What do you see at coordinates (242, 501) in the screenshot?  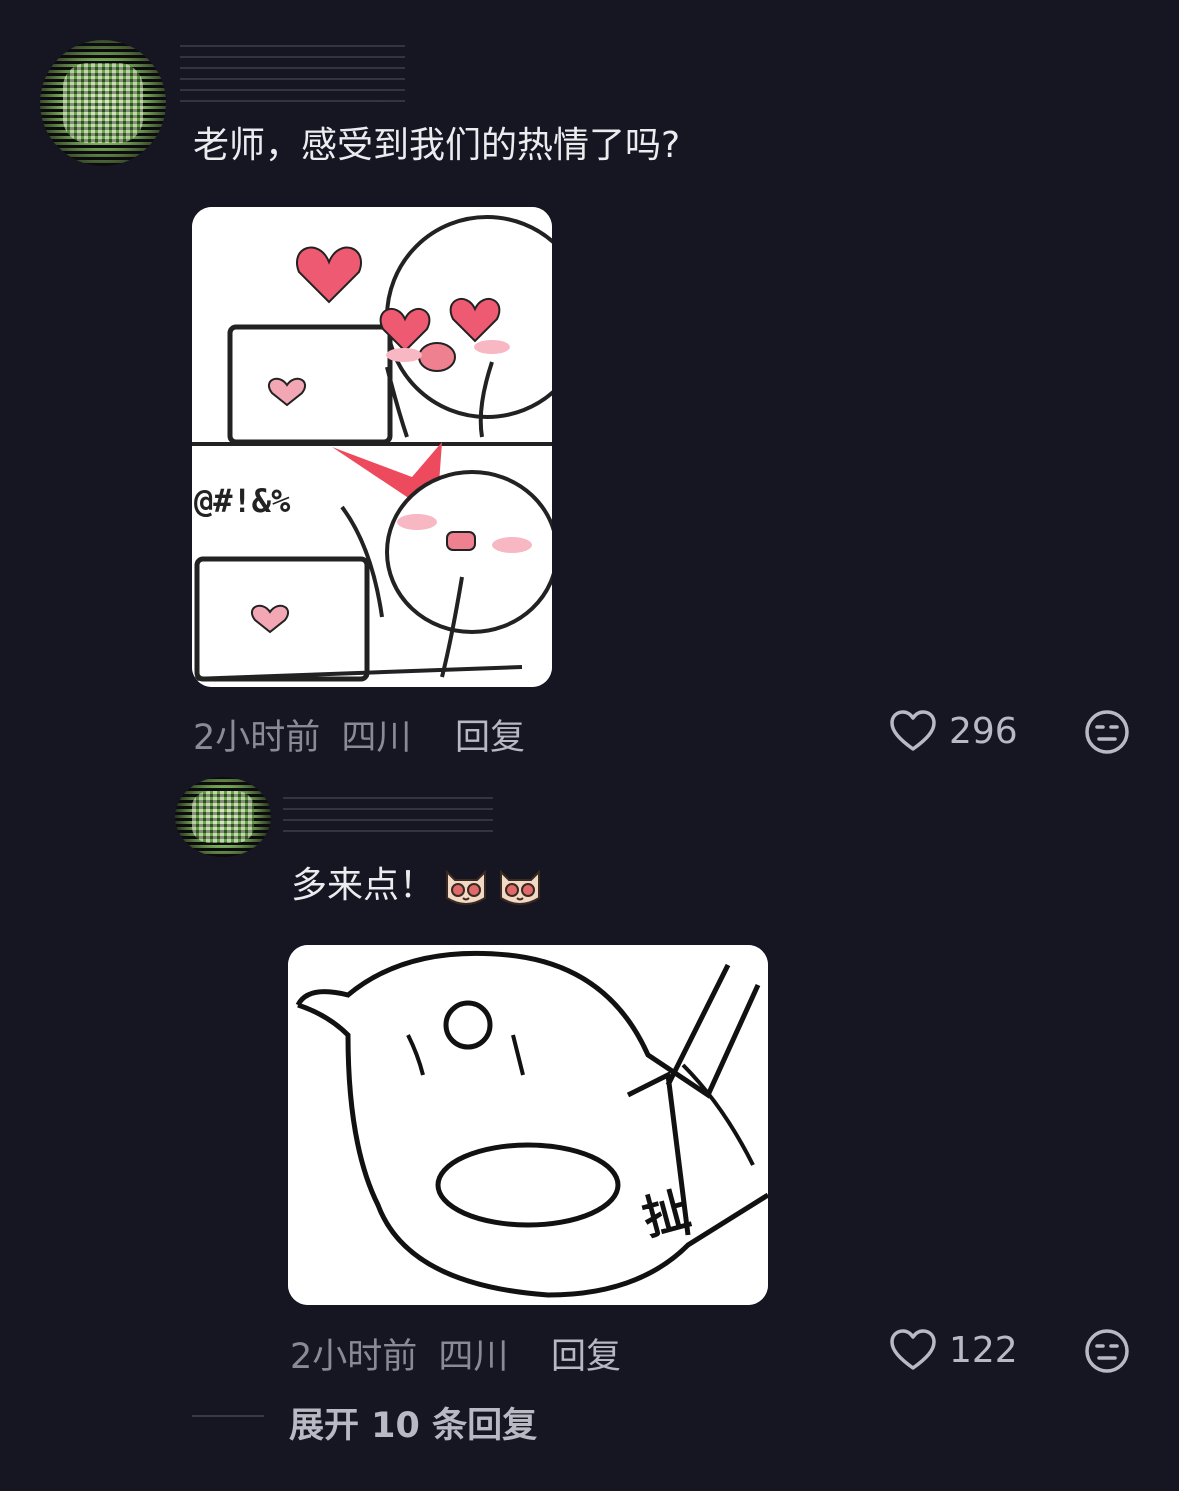 I see `sticker-symbols: @#!&%` at bounding box center [242, 501].